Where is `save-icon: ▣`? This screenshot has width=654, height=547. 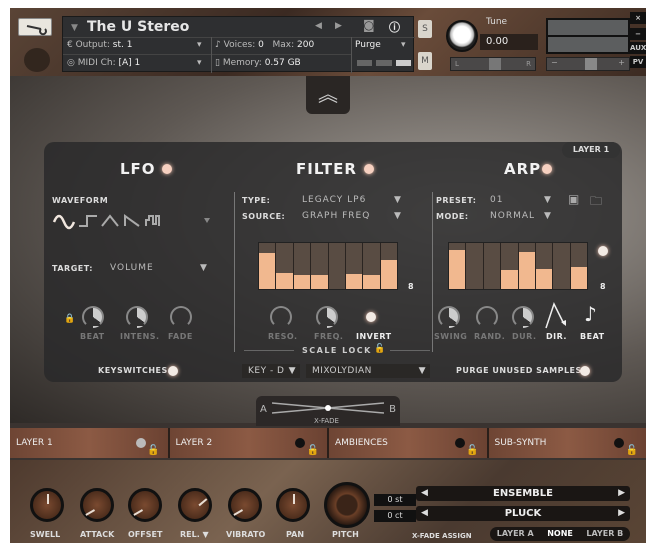 save-icon: ▣ is located at coordinates (573, 199).